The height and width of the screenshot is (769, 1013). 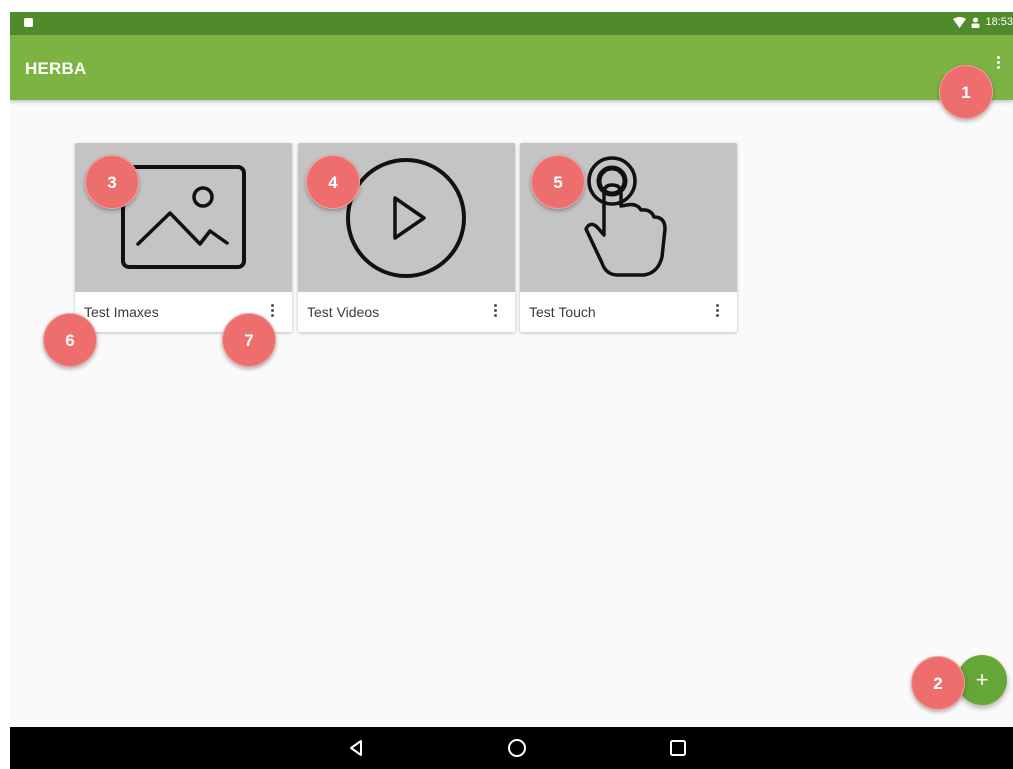 I want to click on home-icon, so click(x=517, y=748).